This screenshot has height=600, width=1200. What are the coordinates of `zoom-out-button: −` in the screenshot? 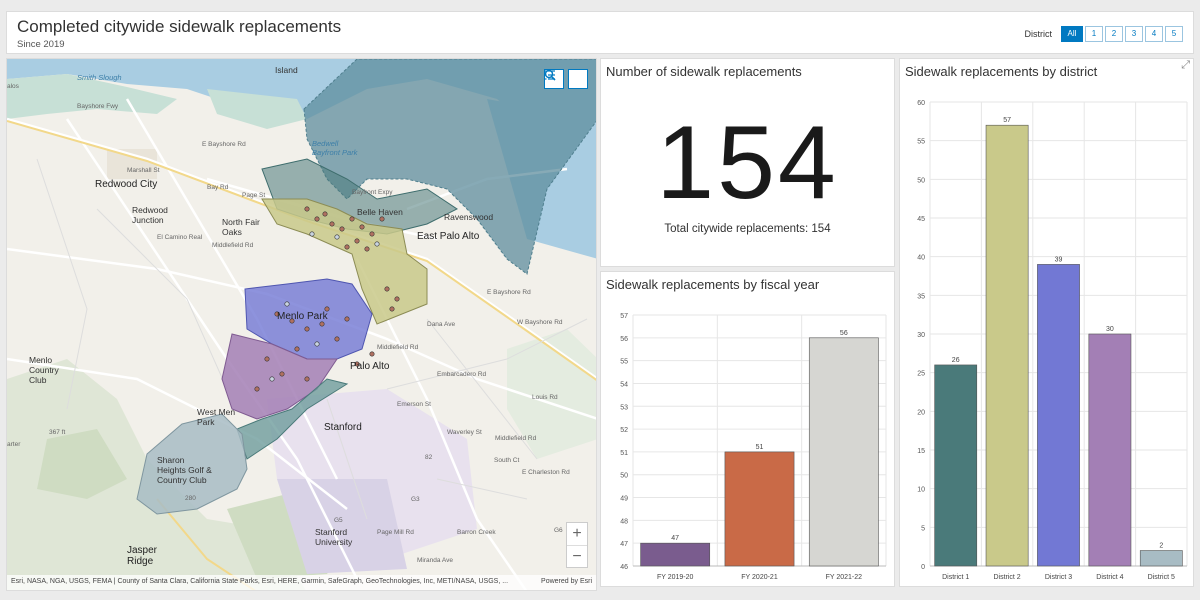 It's located at (577, 556).